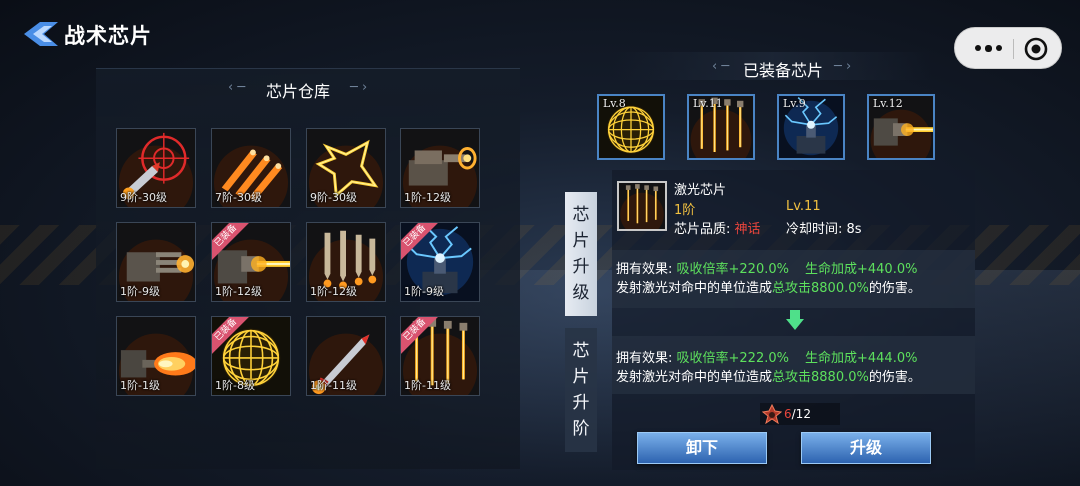  What do you see at coordinates (700, 190) in the screenshot?
I see `chip-name: 激光芯片` at bounding box center [700, 190].